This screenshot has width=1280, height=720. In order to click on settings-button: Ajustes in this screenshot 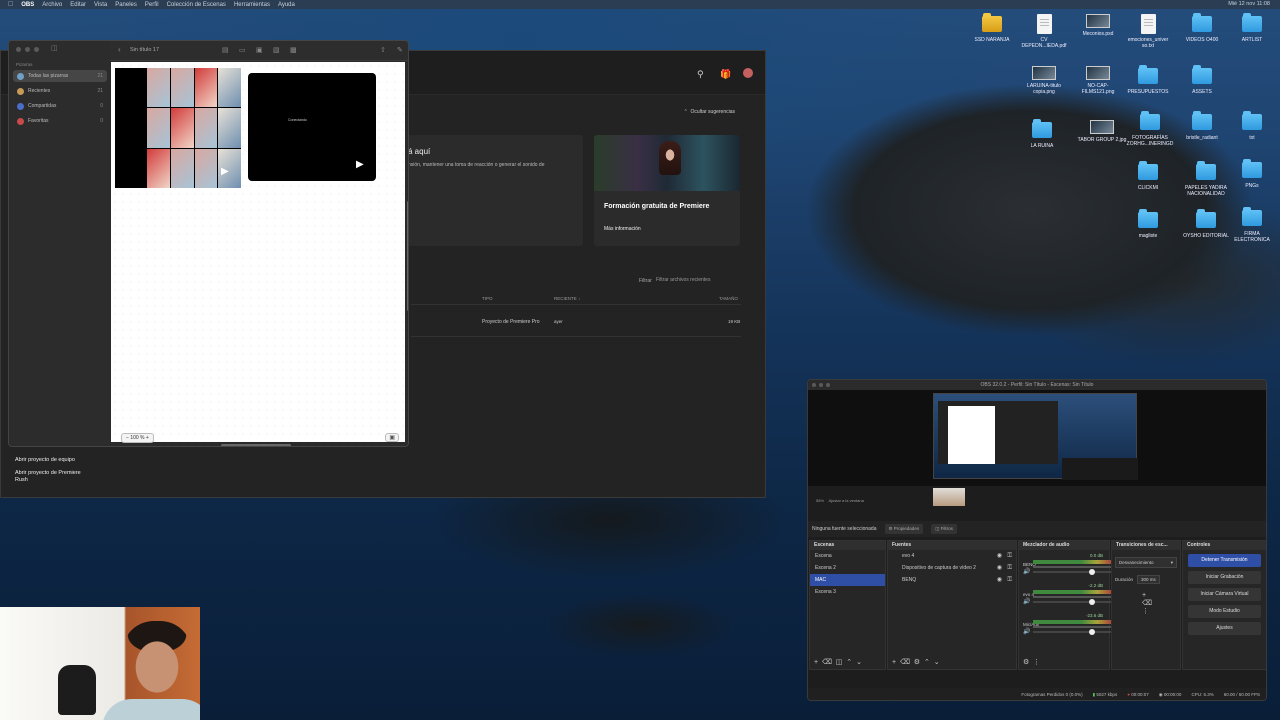, I will do `click(1224, 628)`.